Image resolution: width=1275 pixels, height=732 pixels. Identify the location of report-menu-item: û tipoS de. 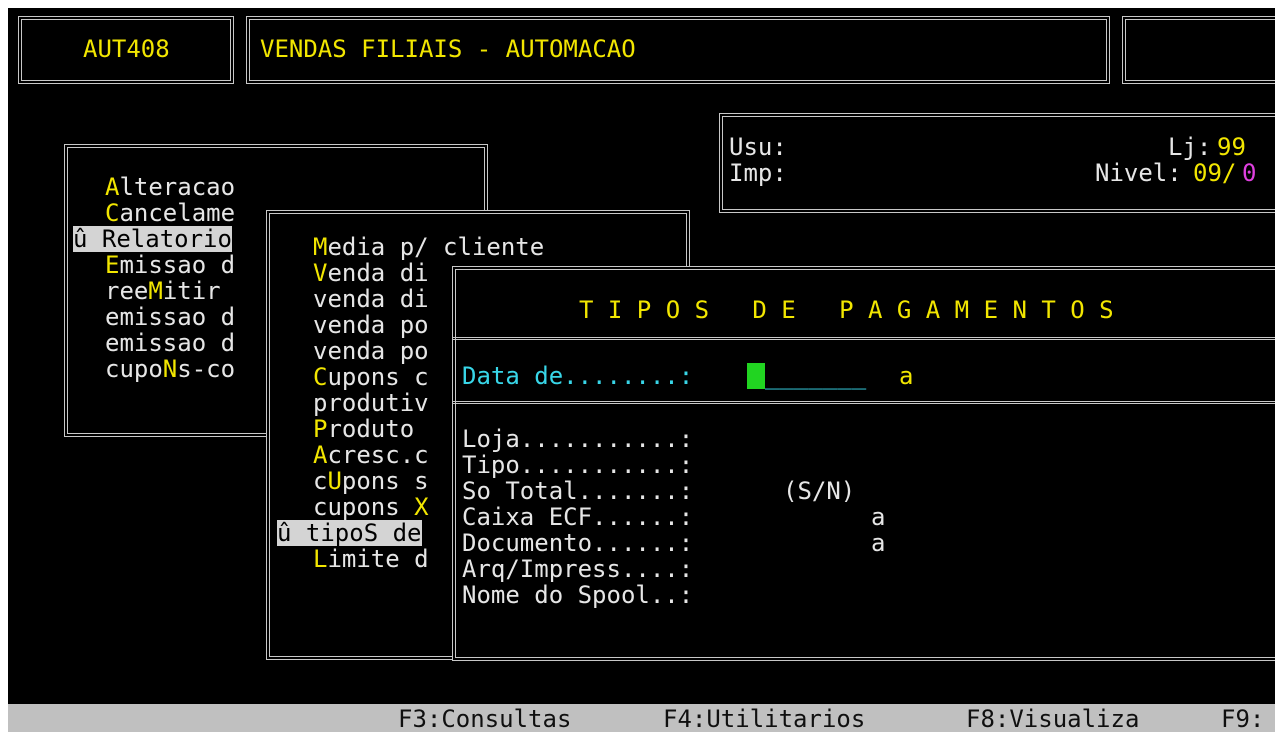
(349, 533).